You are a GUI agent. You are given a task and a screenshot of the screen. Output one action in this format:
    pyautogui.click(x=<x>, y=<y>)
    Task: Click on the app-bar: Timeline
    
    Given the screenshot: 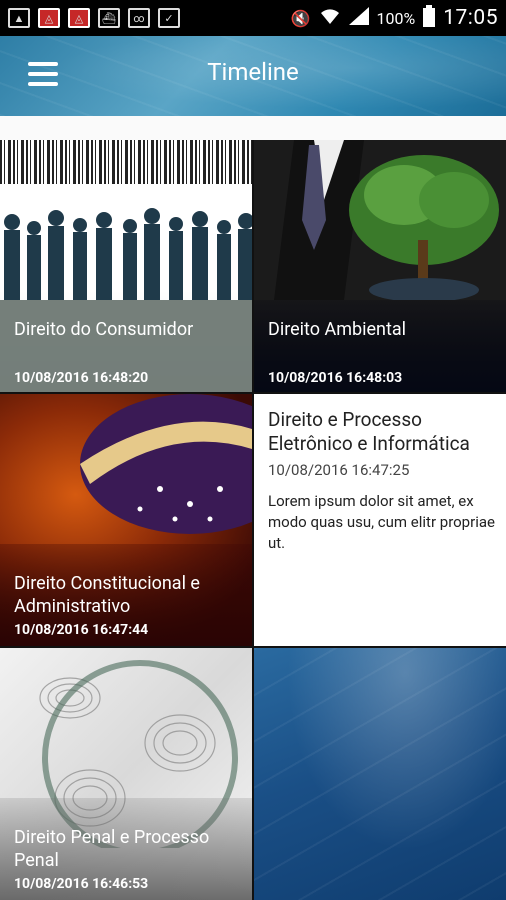 What is the action you would take?
    pyautogui.click(x=253, y=76)
    